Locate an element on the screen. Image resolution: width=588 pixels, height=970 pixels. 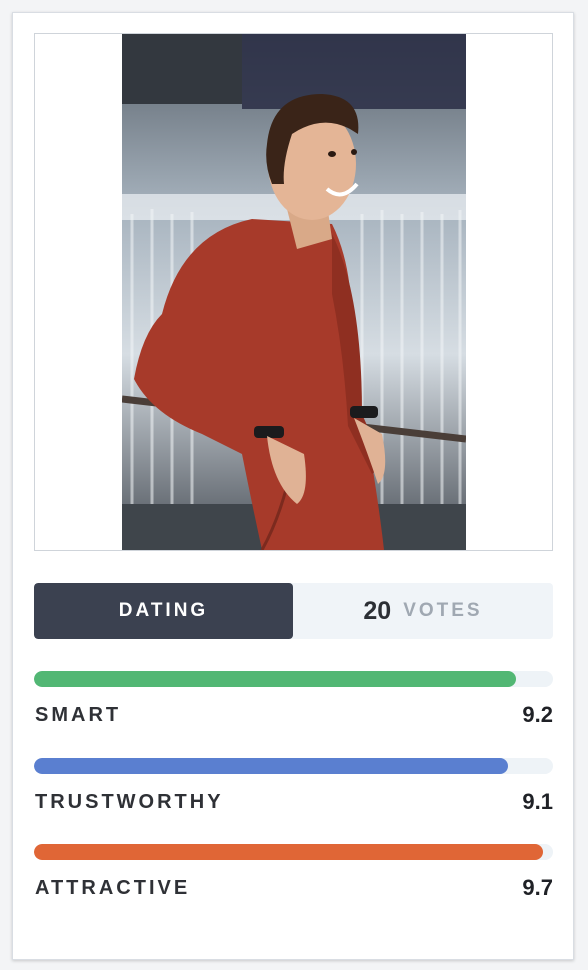
metric-fill-trustworthy is located at coordinates (271, 766).